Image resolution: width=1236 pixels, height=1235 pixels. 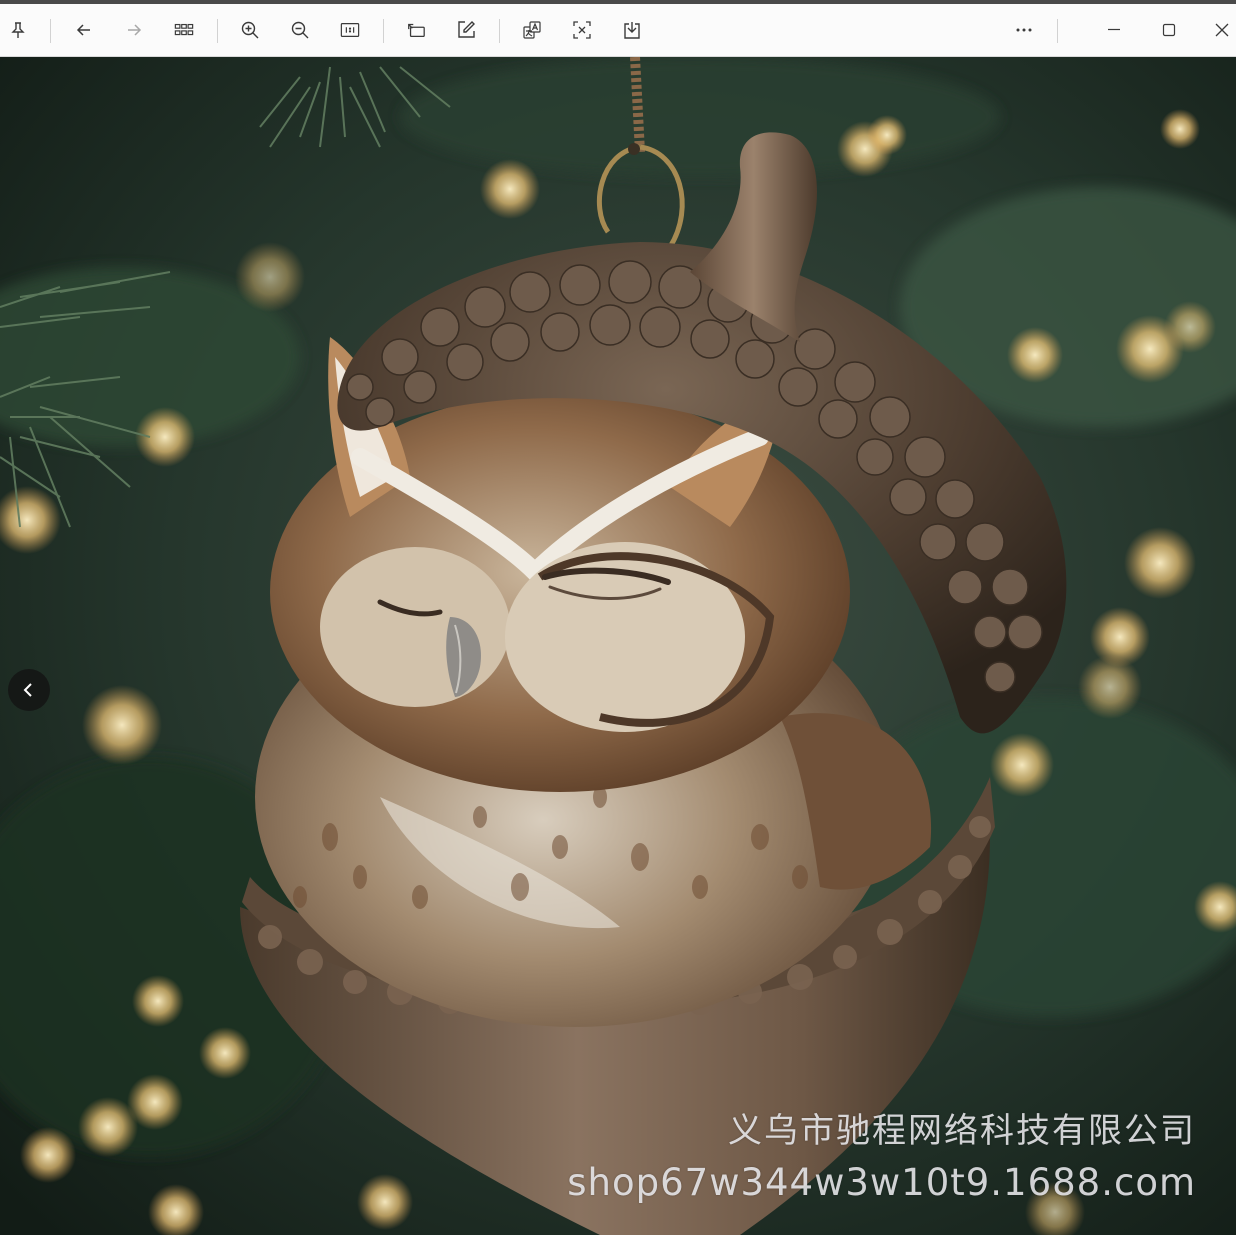 I want to click on translate-icon, so click(x=532, y=30).